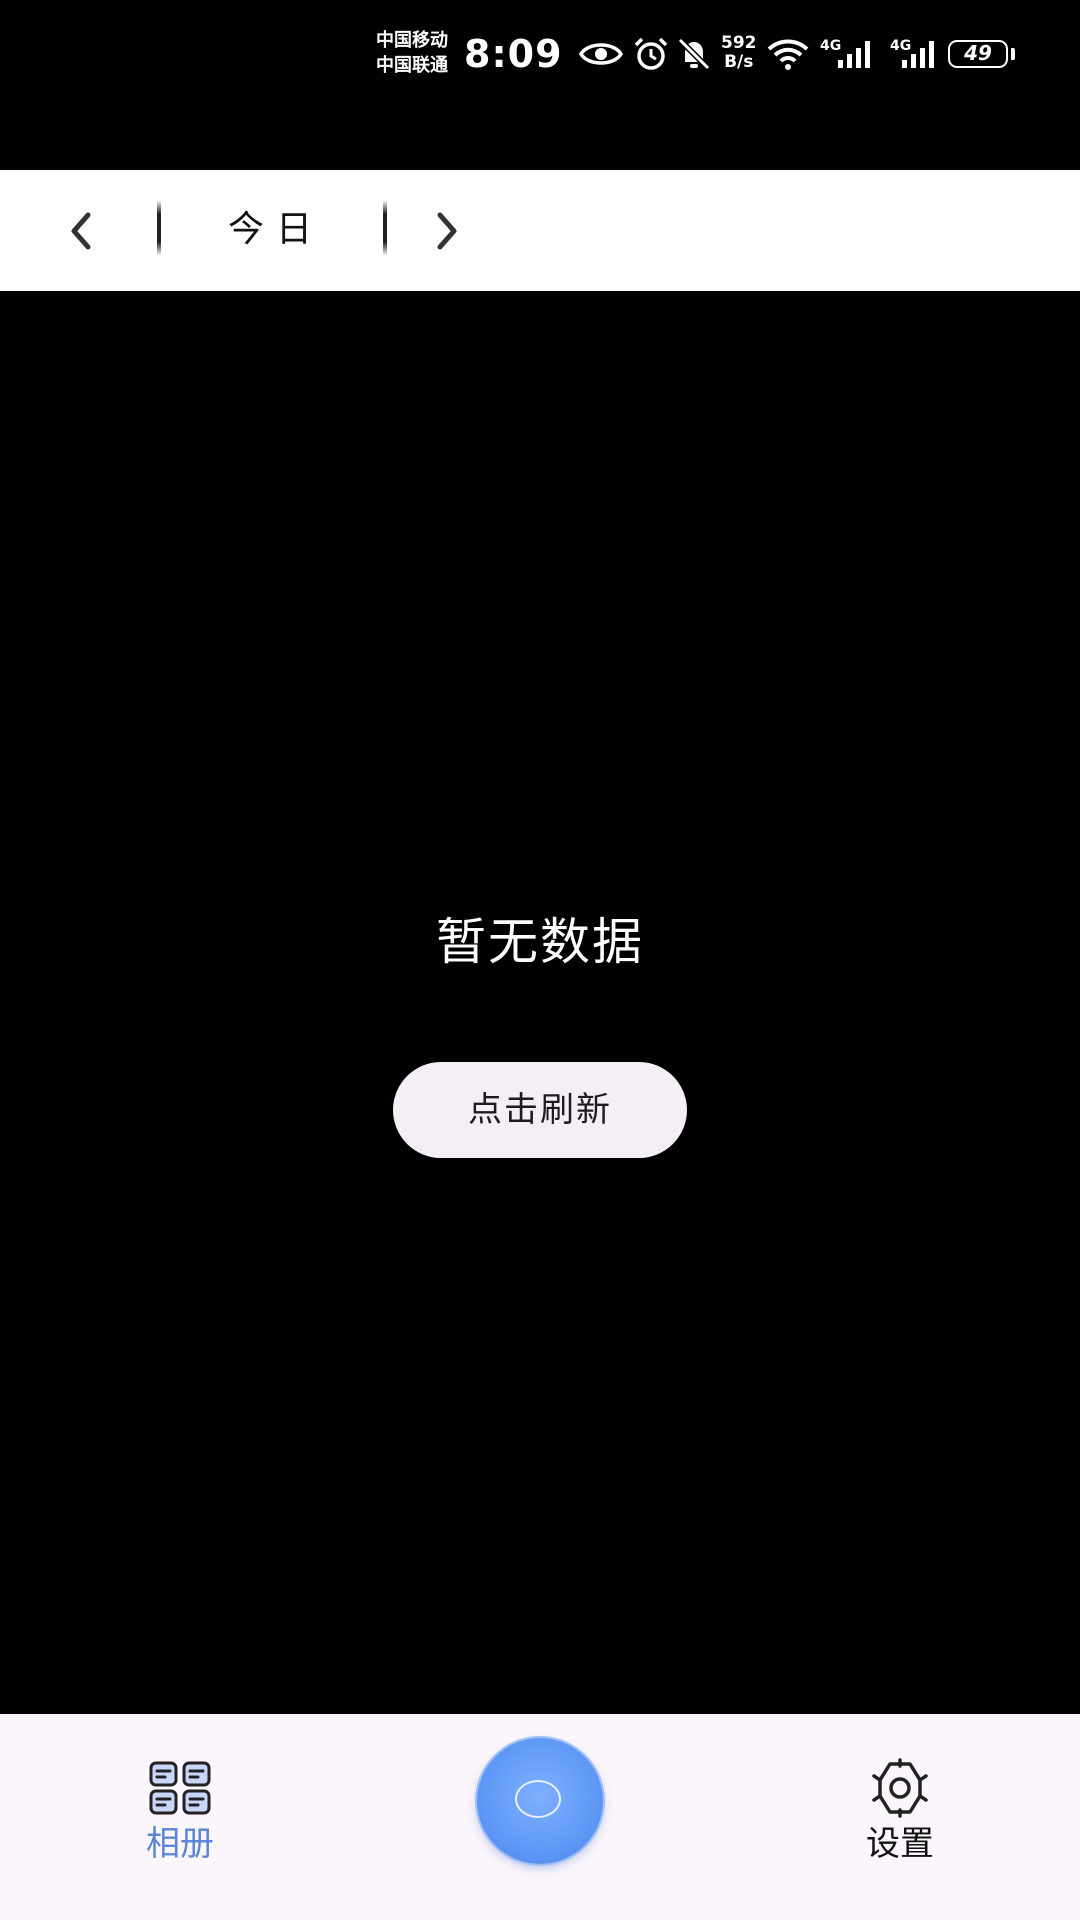 The height and width of the screenshot is (1920, 1080). Describe the element at coordinates (412, 40) in the screenshot. I see `carrier-1: 中国移动` at that location.